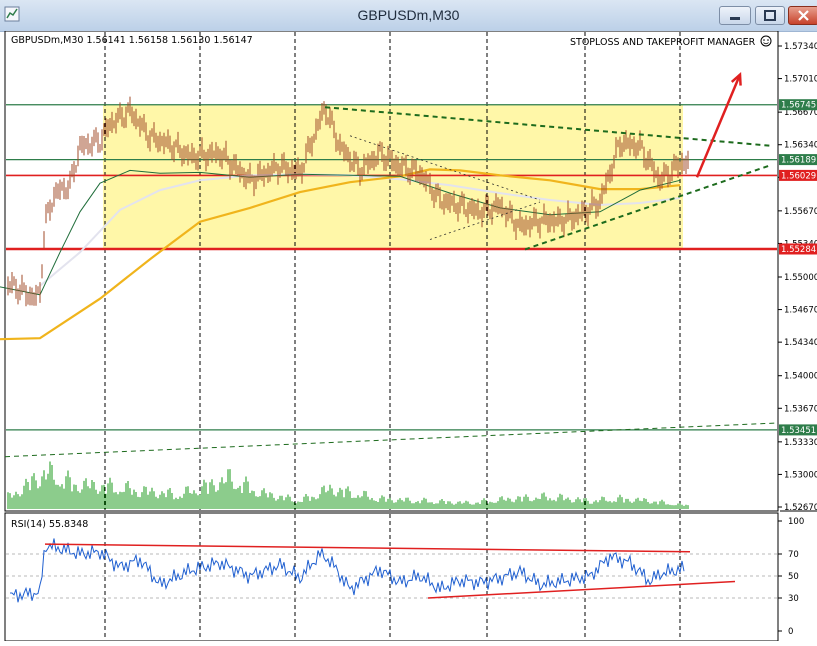 The width and height of the screenshot is (817, 646). Describe the element at coordinates (800, 212) in the screenshot. I see `price-tick-label: 1.55670` at that location.